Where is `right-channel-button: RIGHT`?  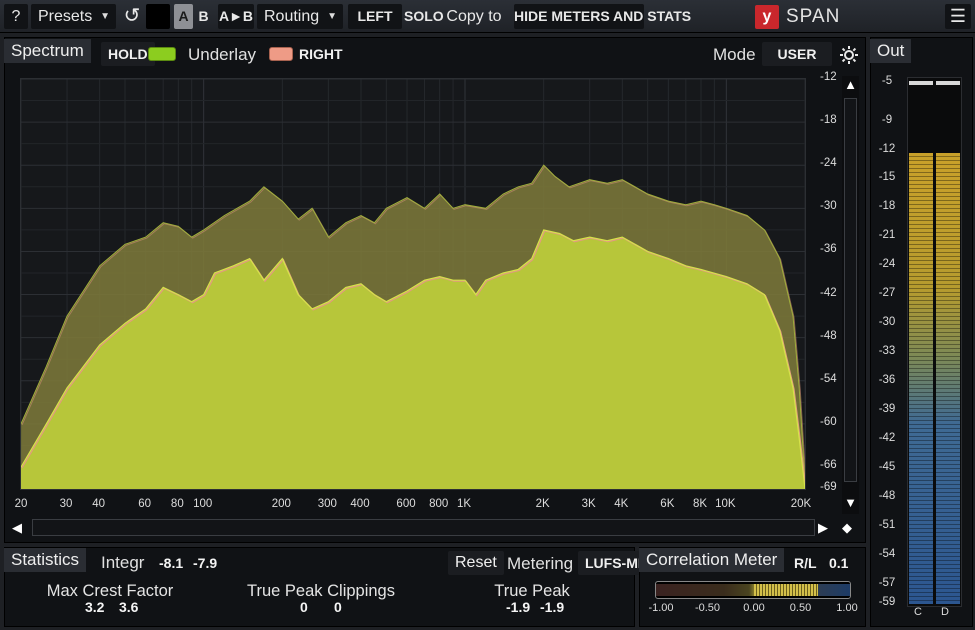
right-channel-button: RIGHT is located at coordinates (321, 54).